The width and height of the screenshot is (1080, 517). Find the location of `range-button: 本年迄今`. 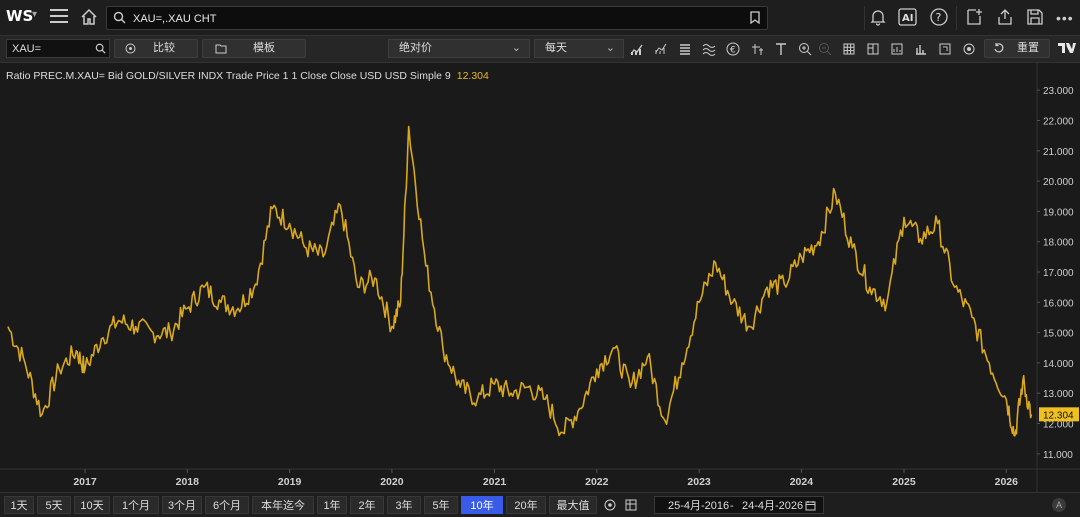

range-button: 本年迄今 is located at coordinates (283, 505).